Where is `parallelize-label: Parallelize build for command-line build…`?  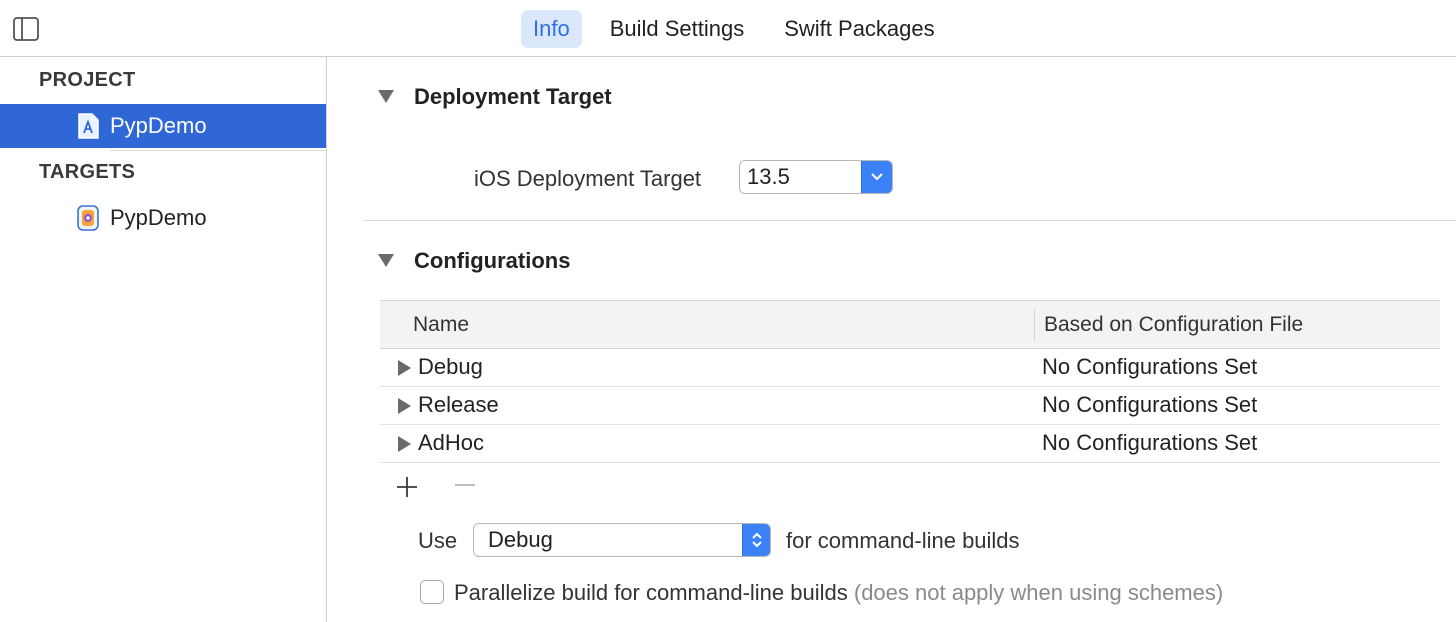
parallelize-label: Parallelize build for command-line build… is located at coordinates (838, 593).